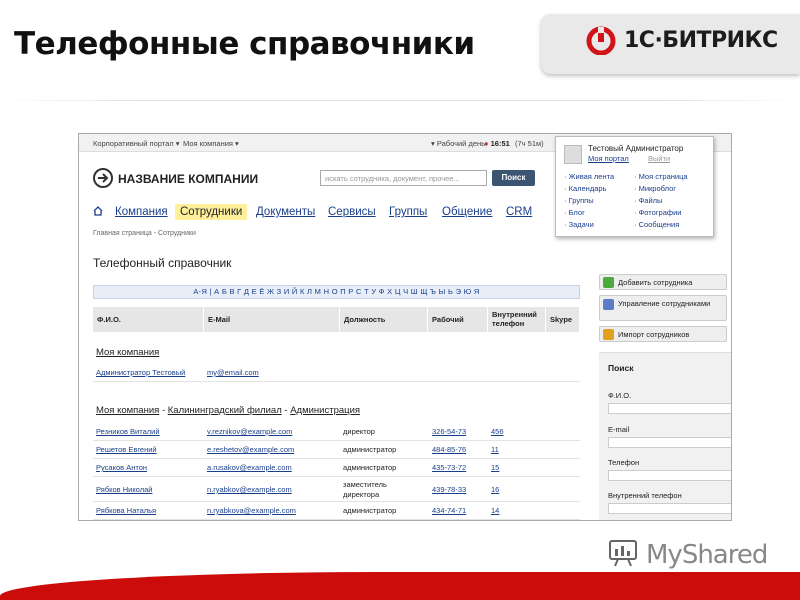 The image size is (800, 600). I want to click on group-link-company: Моя компания, so click(127, 410).